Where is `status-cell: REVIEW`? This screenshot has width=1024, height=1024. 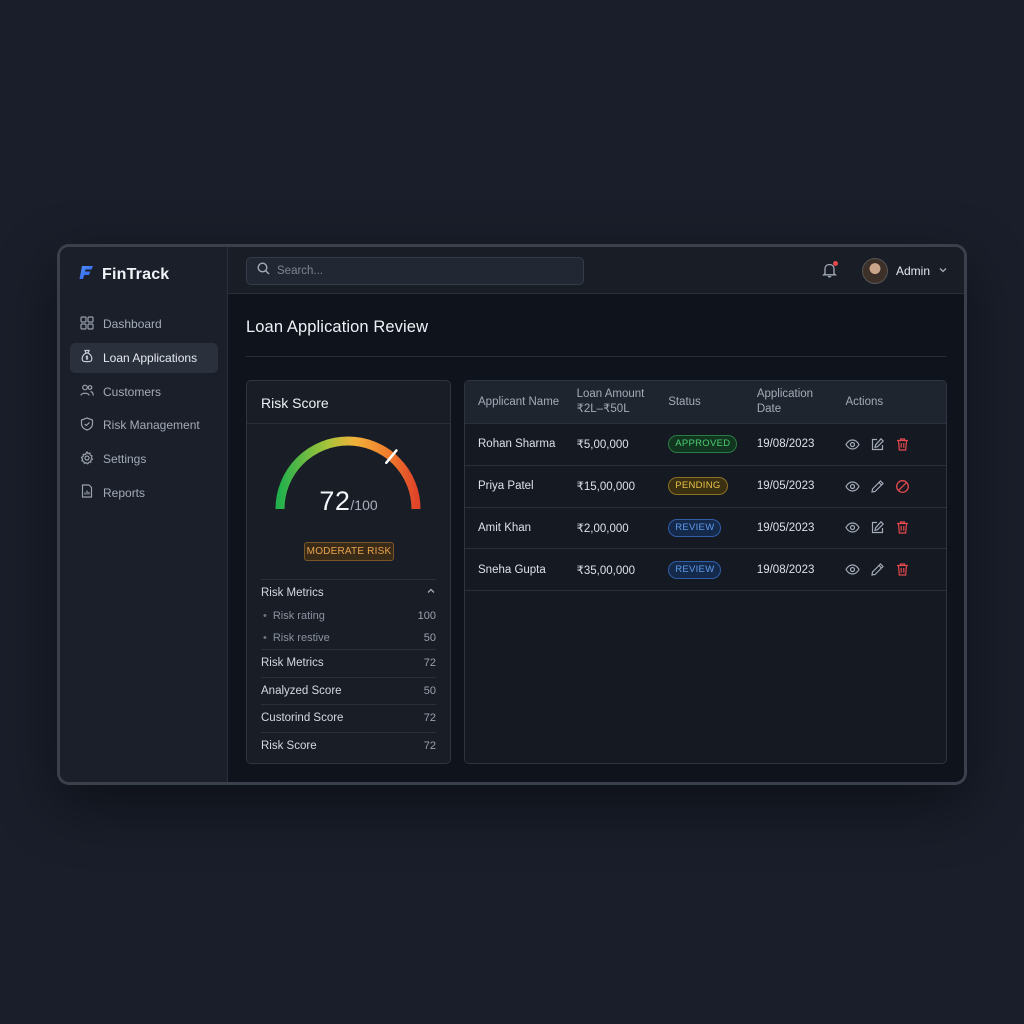
status-cell: REVIEW is located at coordinates (712, 527).